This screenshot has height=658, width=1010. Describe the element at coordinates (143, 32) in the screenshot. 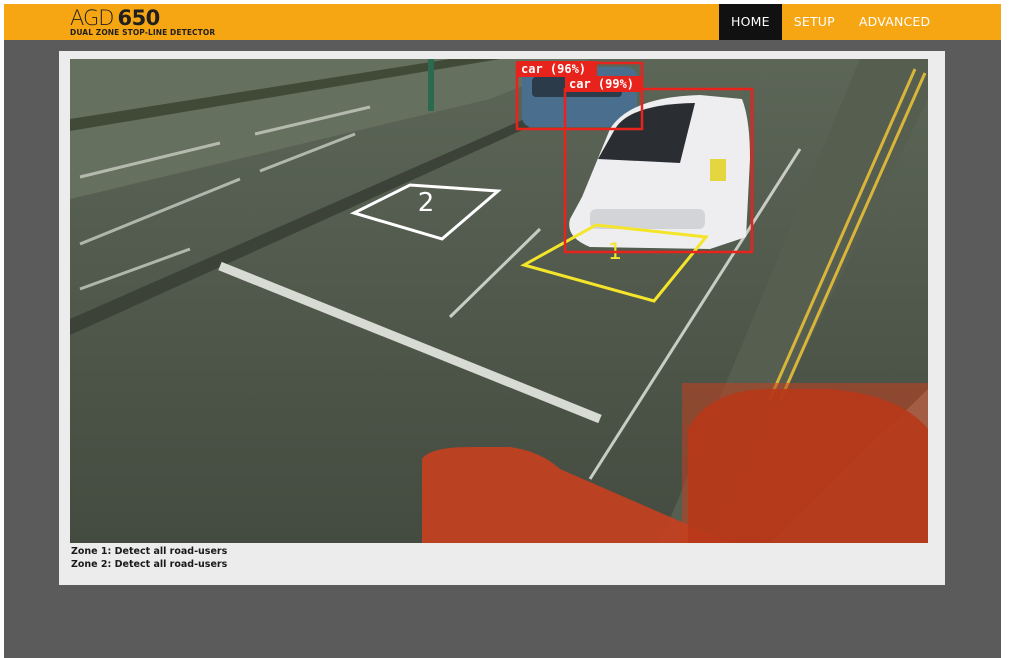

I see `brand-subtitle: DUAL ZONE STOP-LINE DETECTOR` at that location.